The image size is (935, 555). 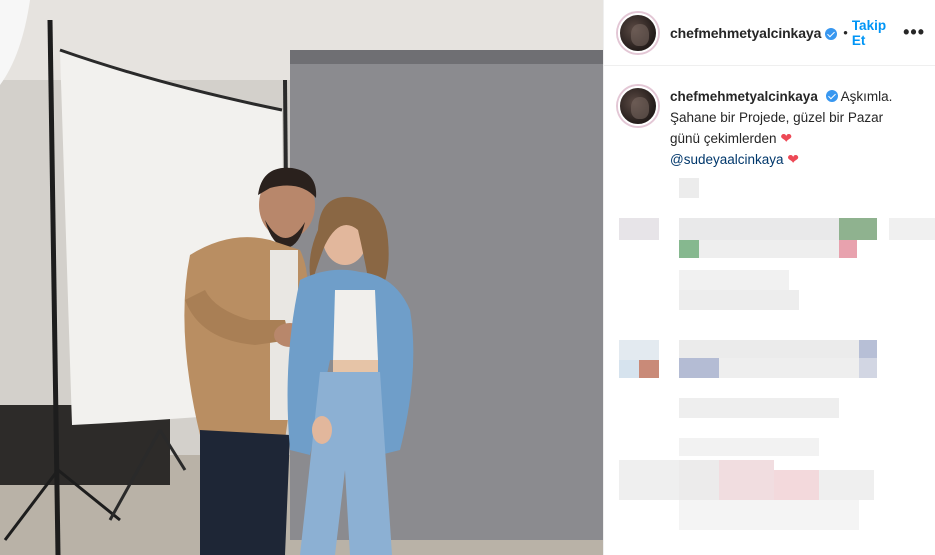 I want to click on caption-line-1: Aşkımla., so click(x=866, y=96).